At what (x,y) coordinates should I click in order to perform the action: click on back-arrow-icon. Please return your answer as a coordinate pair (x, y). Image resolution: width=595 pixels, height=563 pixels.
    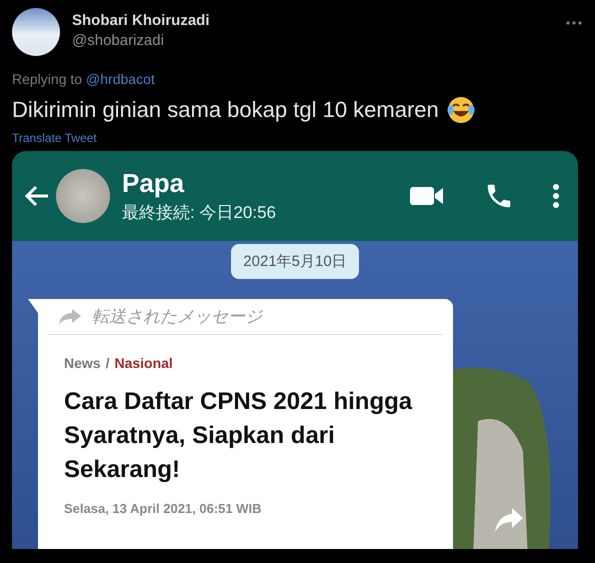
    Looking at the image, I should click on (37, 196).